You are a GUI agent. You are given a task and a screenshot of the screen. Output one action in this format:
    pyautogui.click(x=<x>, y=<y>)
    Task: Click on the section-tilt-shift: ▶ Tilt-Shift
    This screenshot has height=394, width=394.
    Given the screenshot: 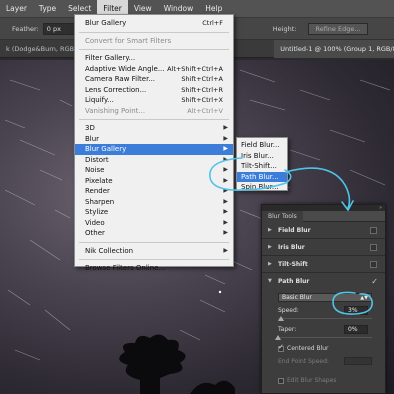 What is the action you would take?
    pyautogui.click(x=323, y=264)
    